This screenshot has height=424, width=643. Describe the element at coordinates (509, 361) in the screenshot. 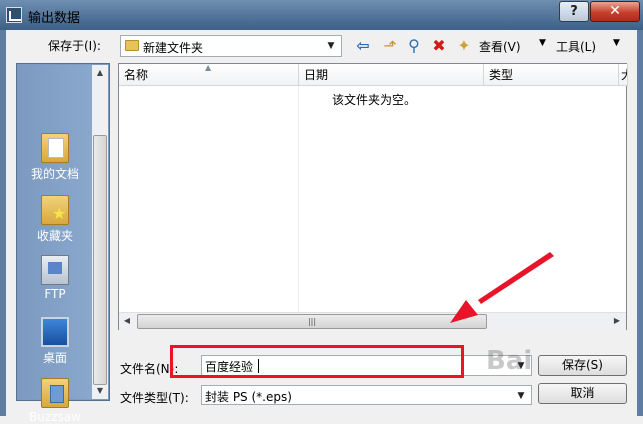

I see `watermark-logo: Bai` at that location.